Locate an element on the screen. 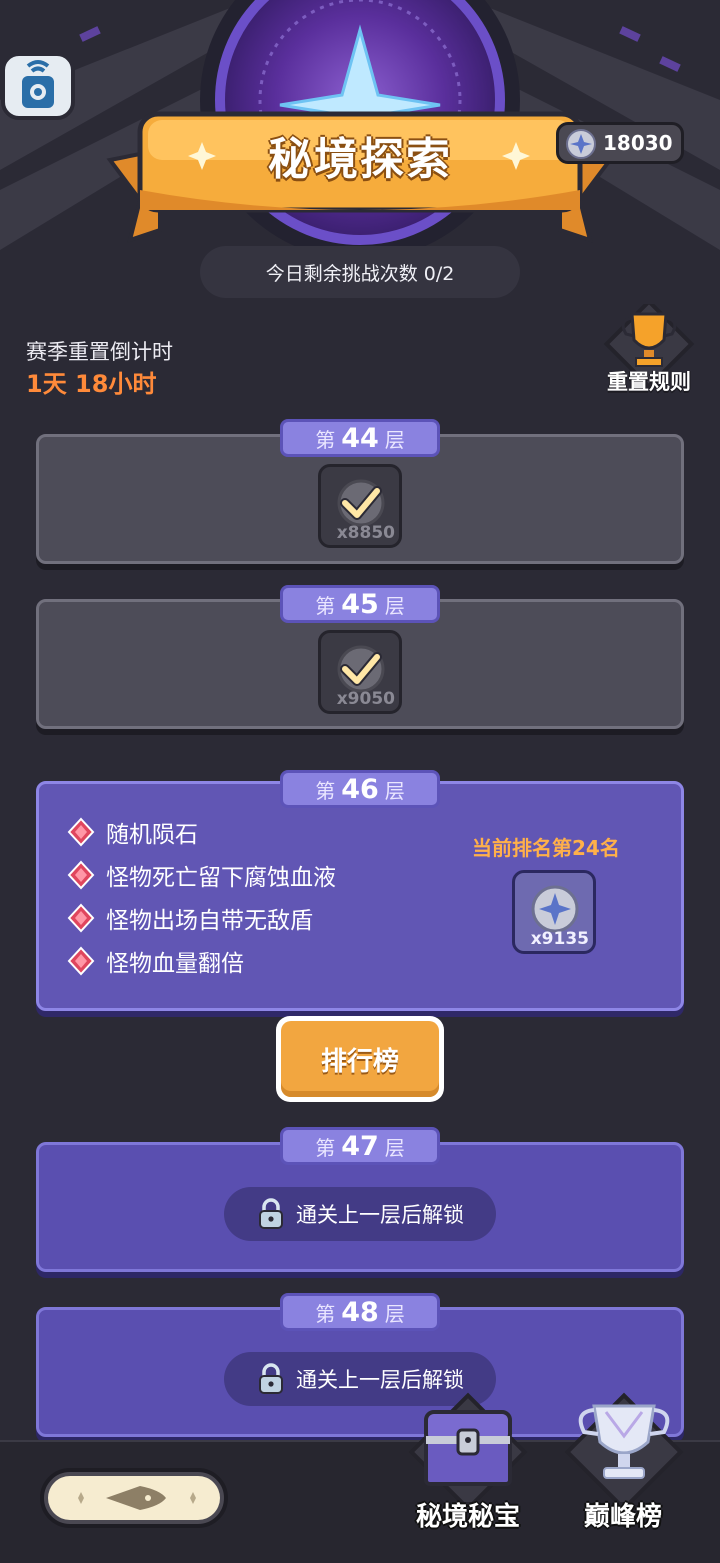 This screenshot has width=720, height=1563. reward-quantity: x8850 is located at coordinates (365, 533).